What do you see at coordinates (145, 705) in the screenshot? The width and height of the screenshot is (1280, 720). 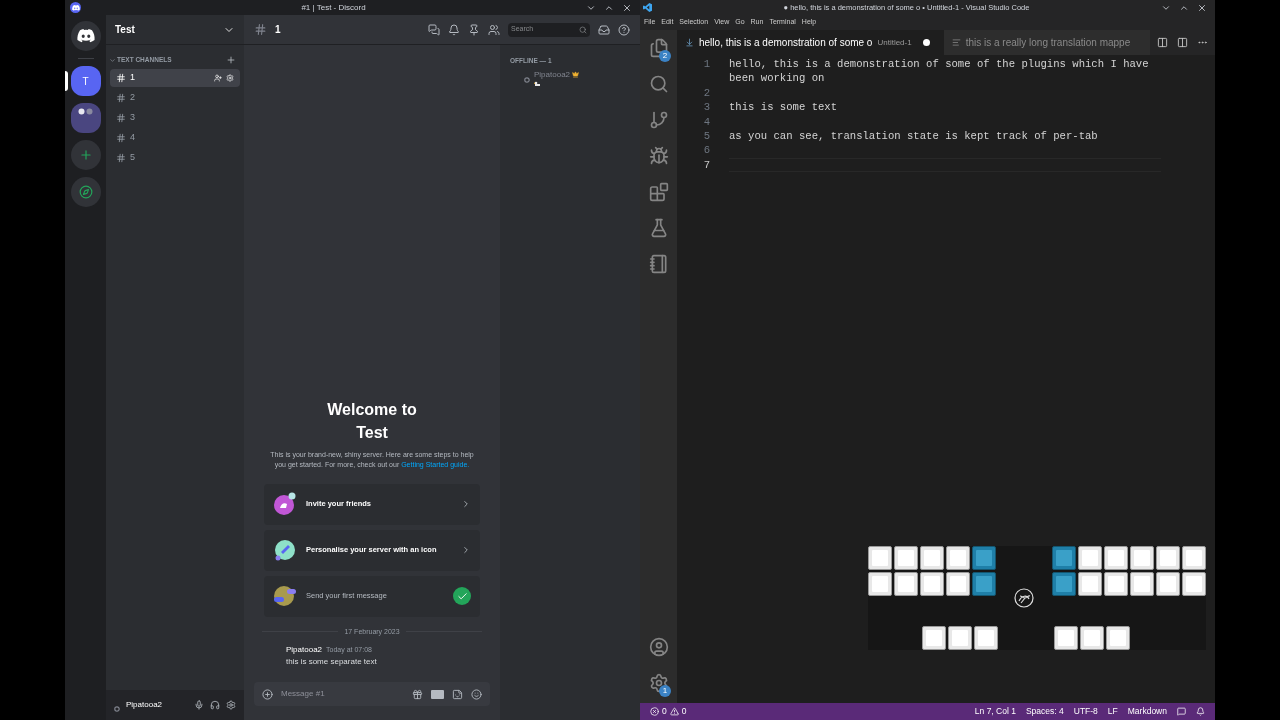 I see `username: Pipatooa2` at bounding box center [145, 705].